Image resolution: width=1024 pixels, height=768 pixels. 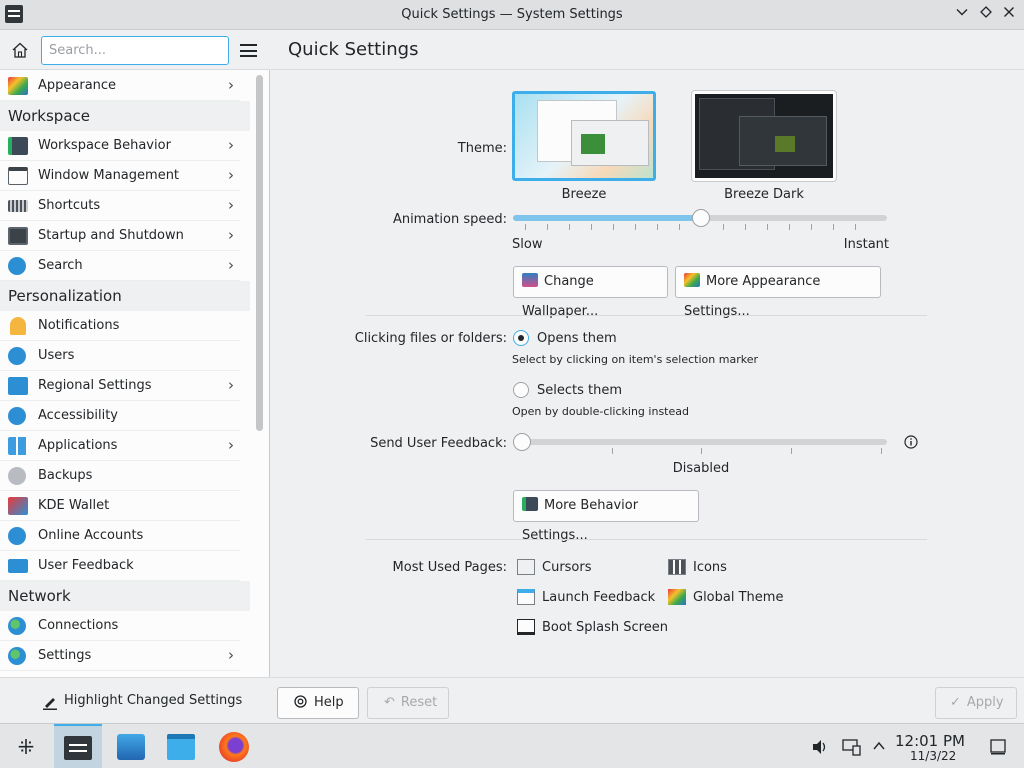 I want to click on title-bar: Quick Settings — System Settings, so click(x=512, y=15).